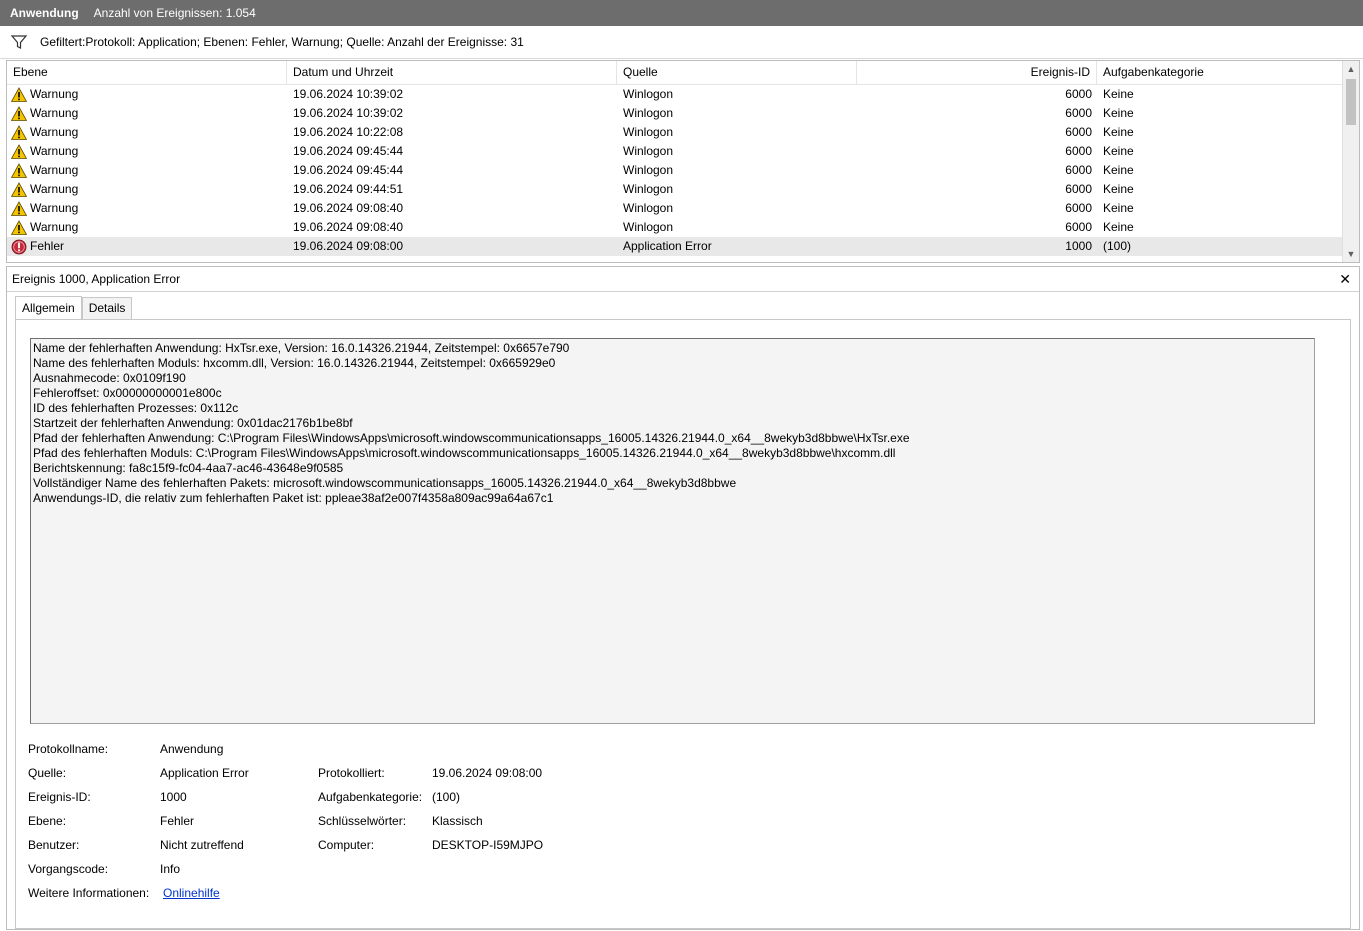 This screenshot has height=931, width=1363. I want to click on scroll-down-icon: ▼, so click(1351, 254).